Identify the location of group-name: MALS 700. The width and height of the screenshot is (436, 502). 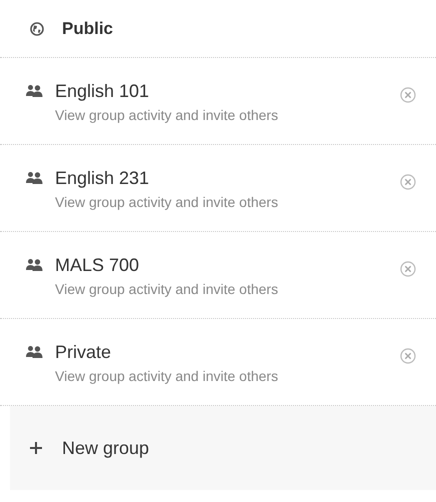
(227, 265).